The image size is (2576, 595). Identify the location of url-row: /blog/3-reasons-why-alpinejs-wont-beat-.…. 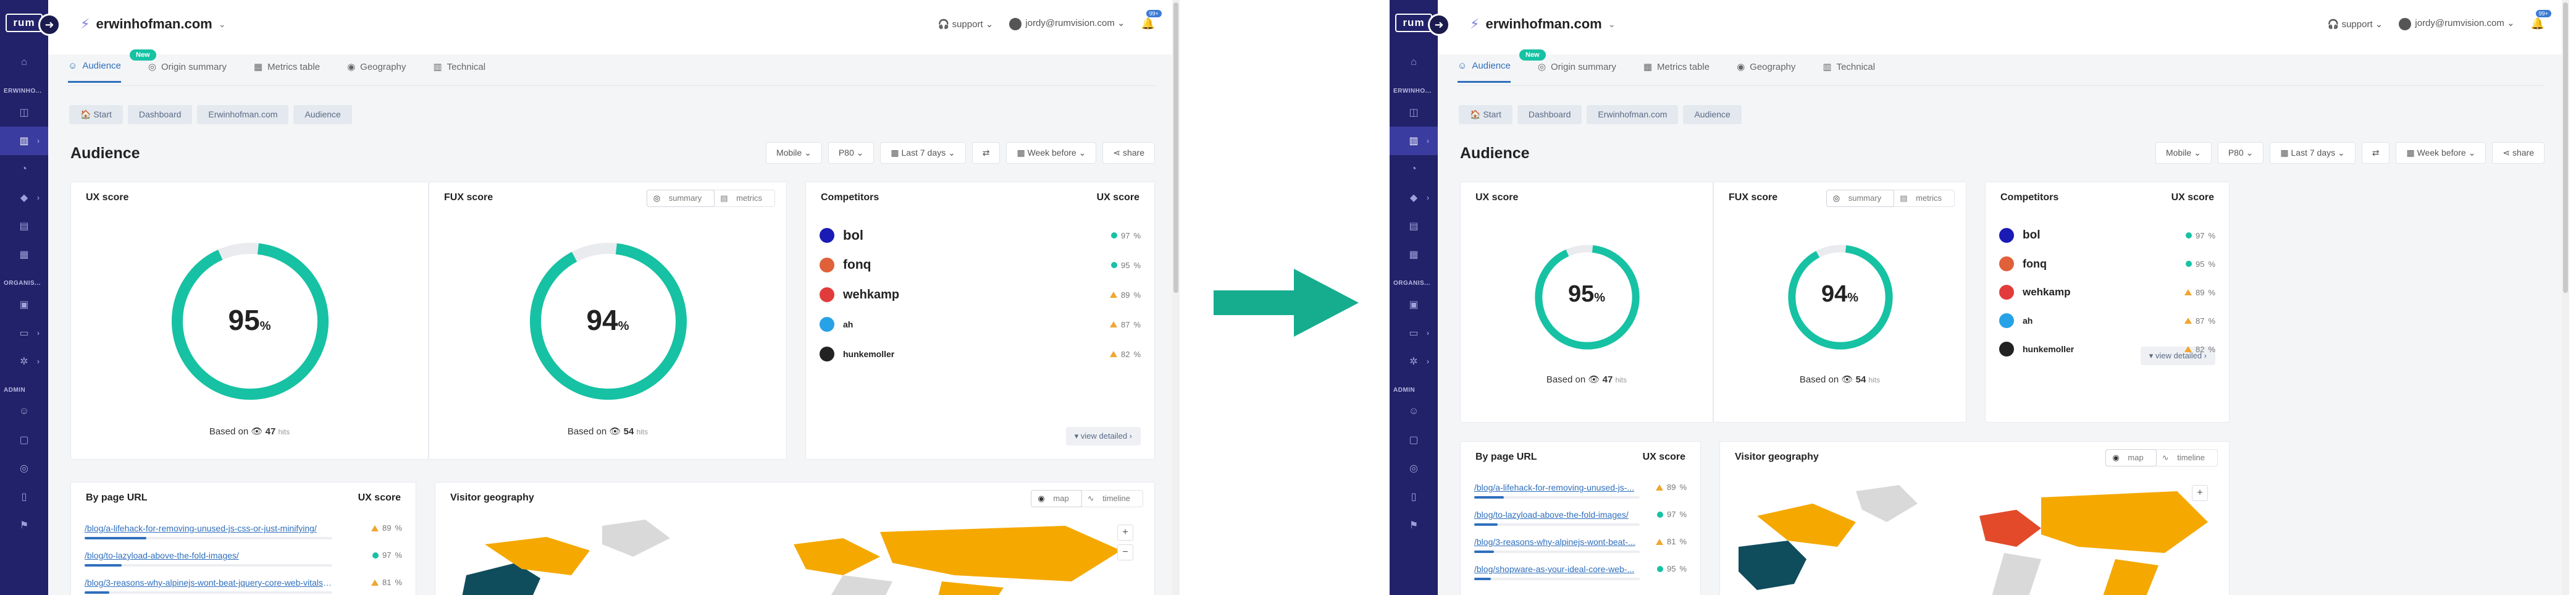
(1581, 551).